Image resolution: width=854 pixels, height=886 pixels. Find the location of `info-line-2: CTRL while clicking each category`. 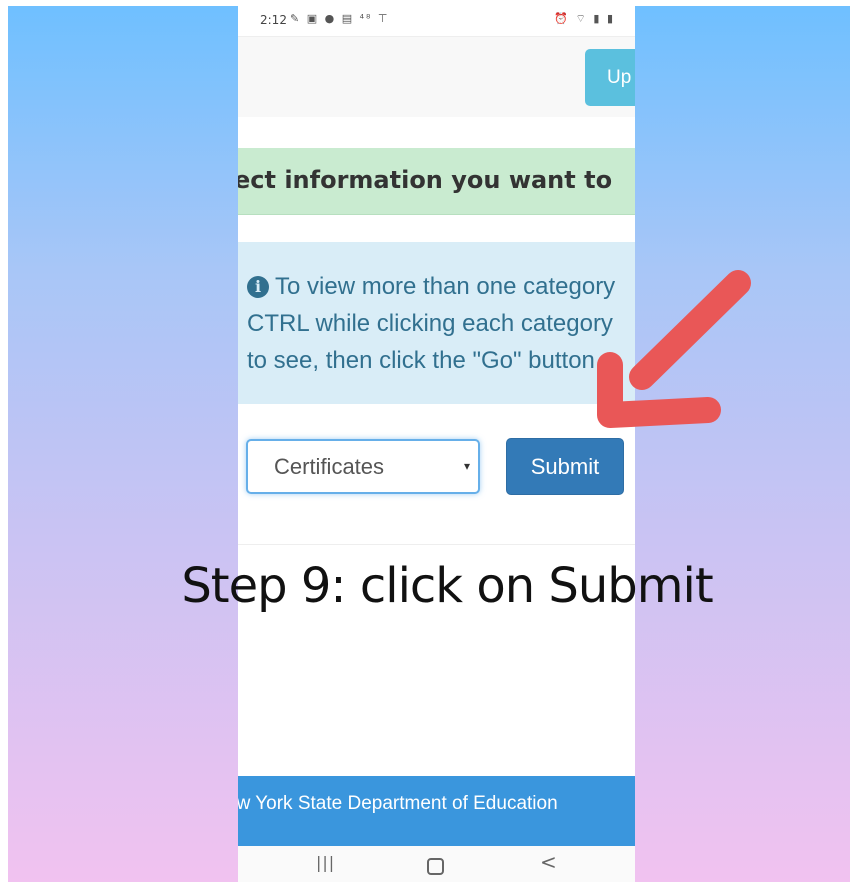

info-line-2: CTRL while clicking each category is located at coordinates (430, 323).